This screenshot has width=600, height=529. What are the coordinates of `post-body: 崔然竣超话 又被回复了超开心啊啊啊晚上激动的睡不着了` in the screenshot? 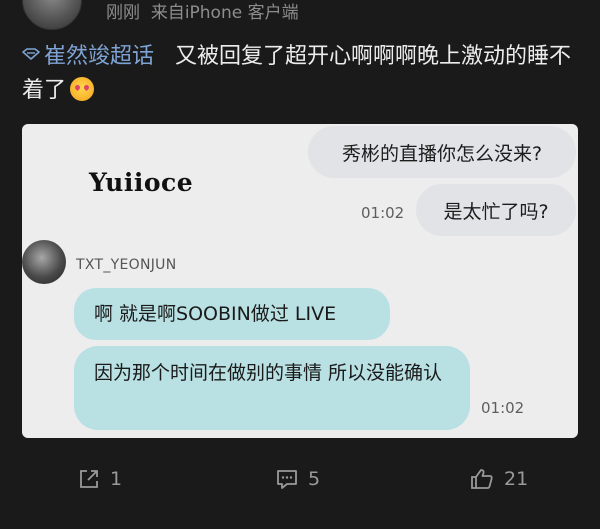 It's located at (302, 74).